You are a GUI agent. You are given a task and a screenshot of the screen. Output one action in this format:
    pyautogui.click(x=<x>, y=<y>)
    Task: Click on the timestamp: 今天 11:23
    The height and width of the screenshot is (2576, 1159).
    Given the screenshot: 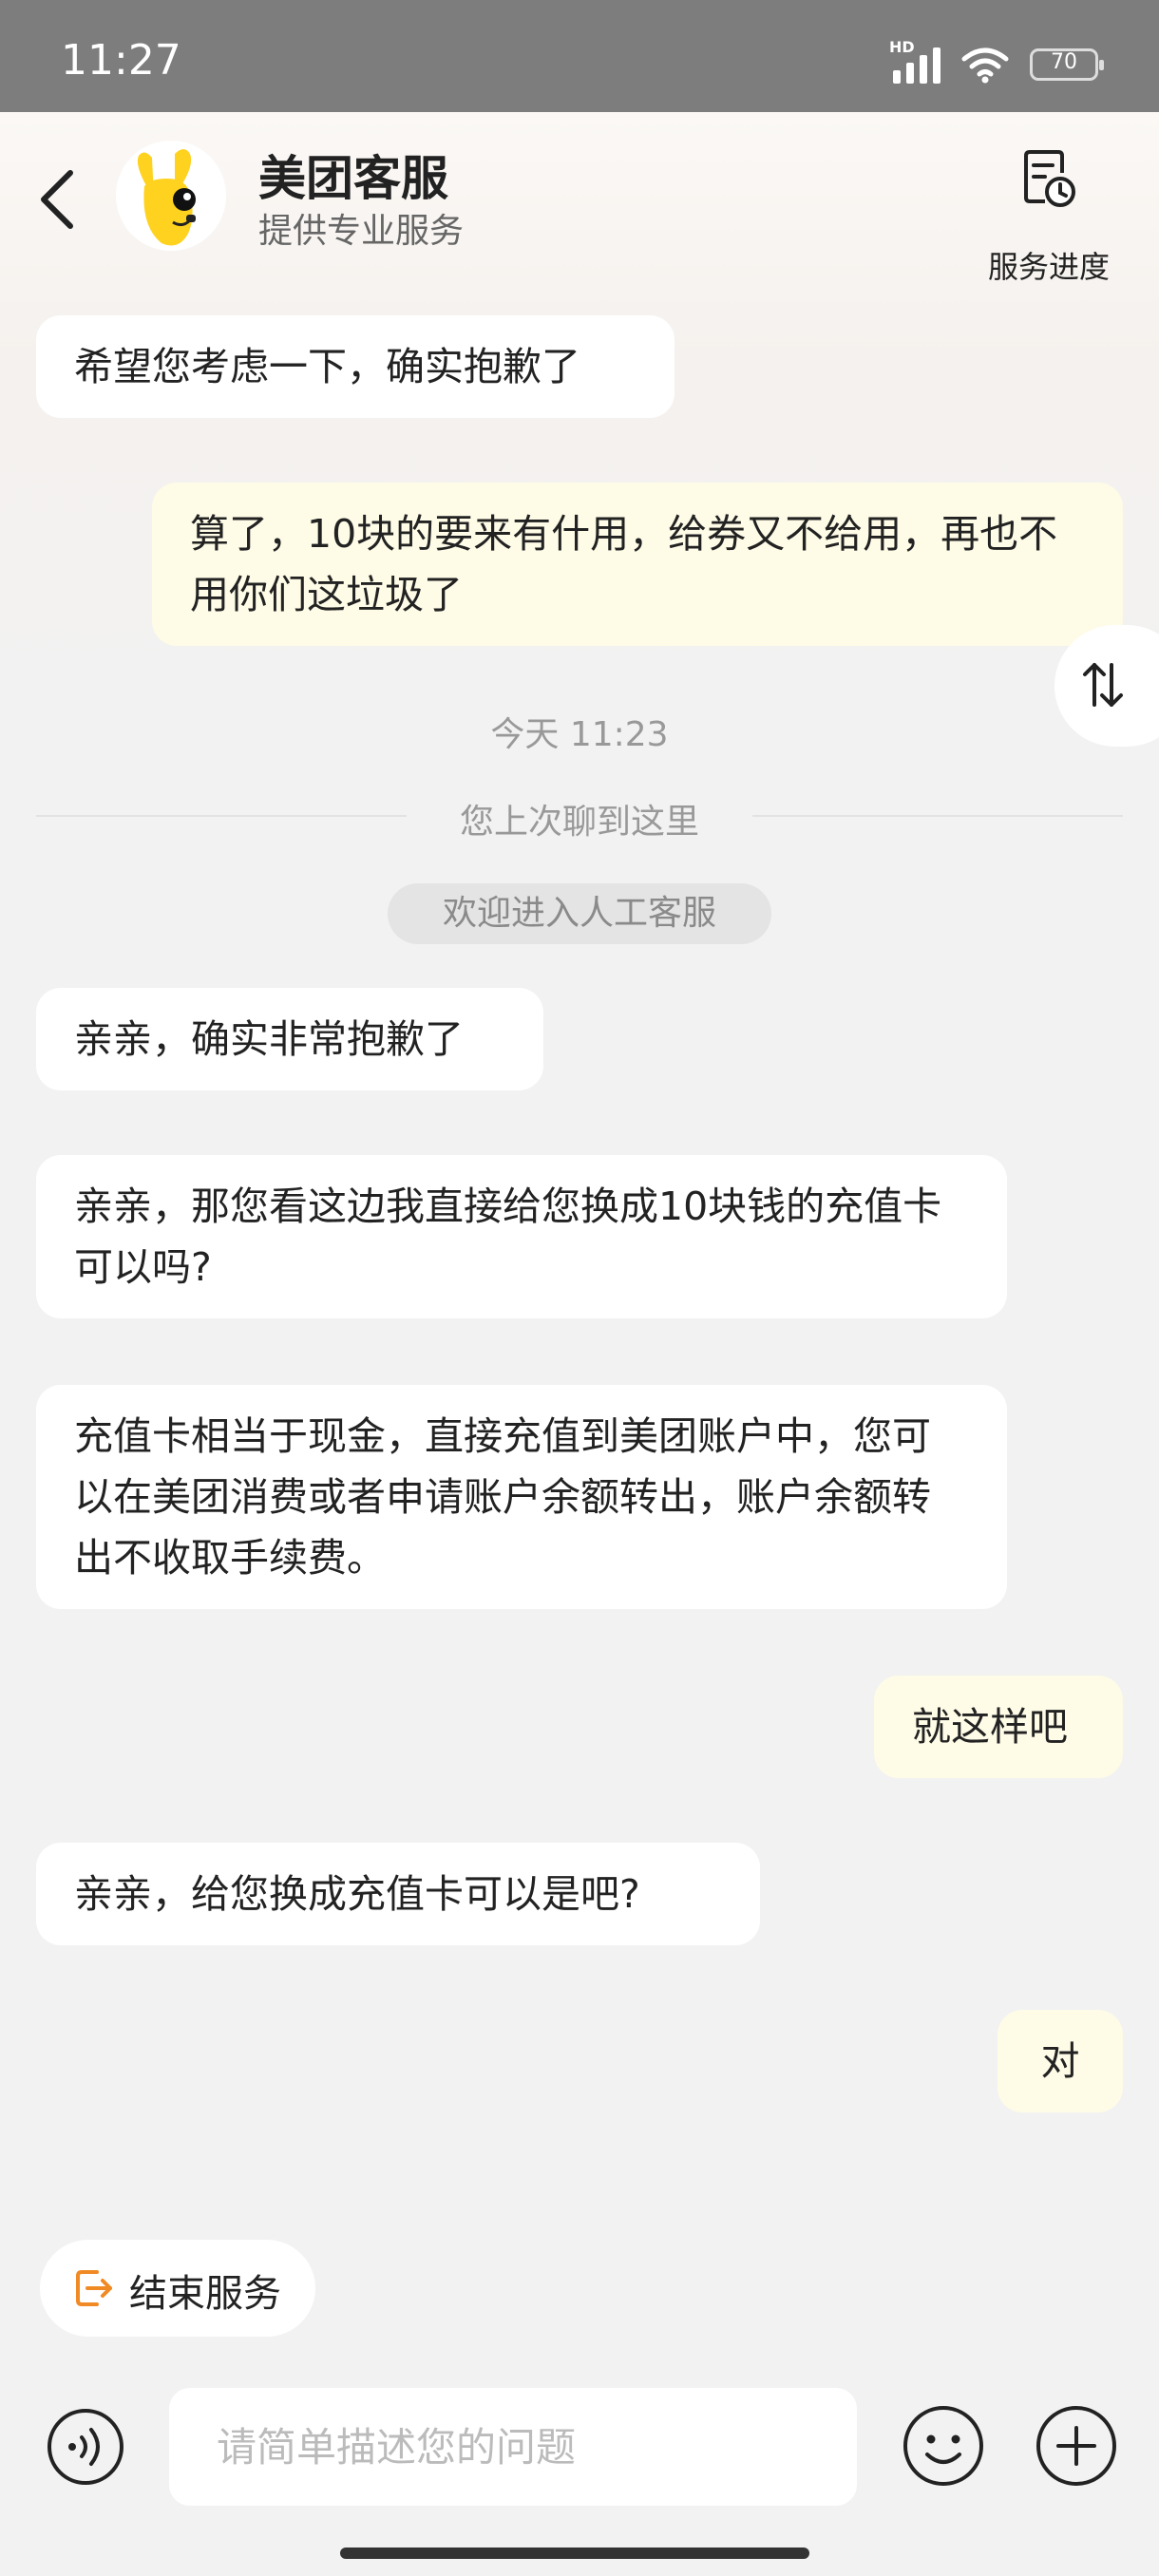 What is the action you would take?
    pyautogui.click(x=579, y=734)
    